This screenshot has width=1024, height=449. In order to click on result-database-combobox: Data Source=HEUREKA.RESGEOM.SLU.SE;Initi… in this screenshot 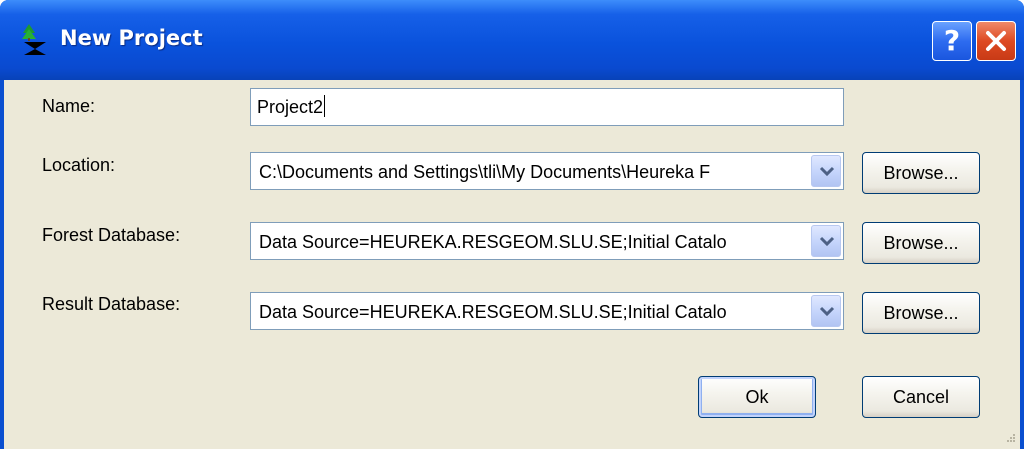, I will do `click(547, 311)`.